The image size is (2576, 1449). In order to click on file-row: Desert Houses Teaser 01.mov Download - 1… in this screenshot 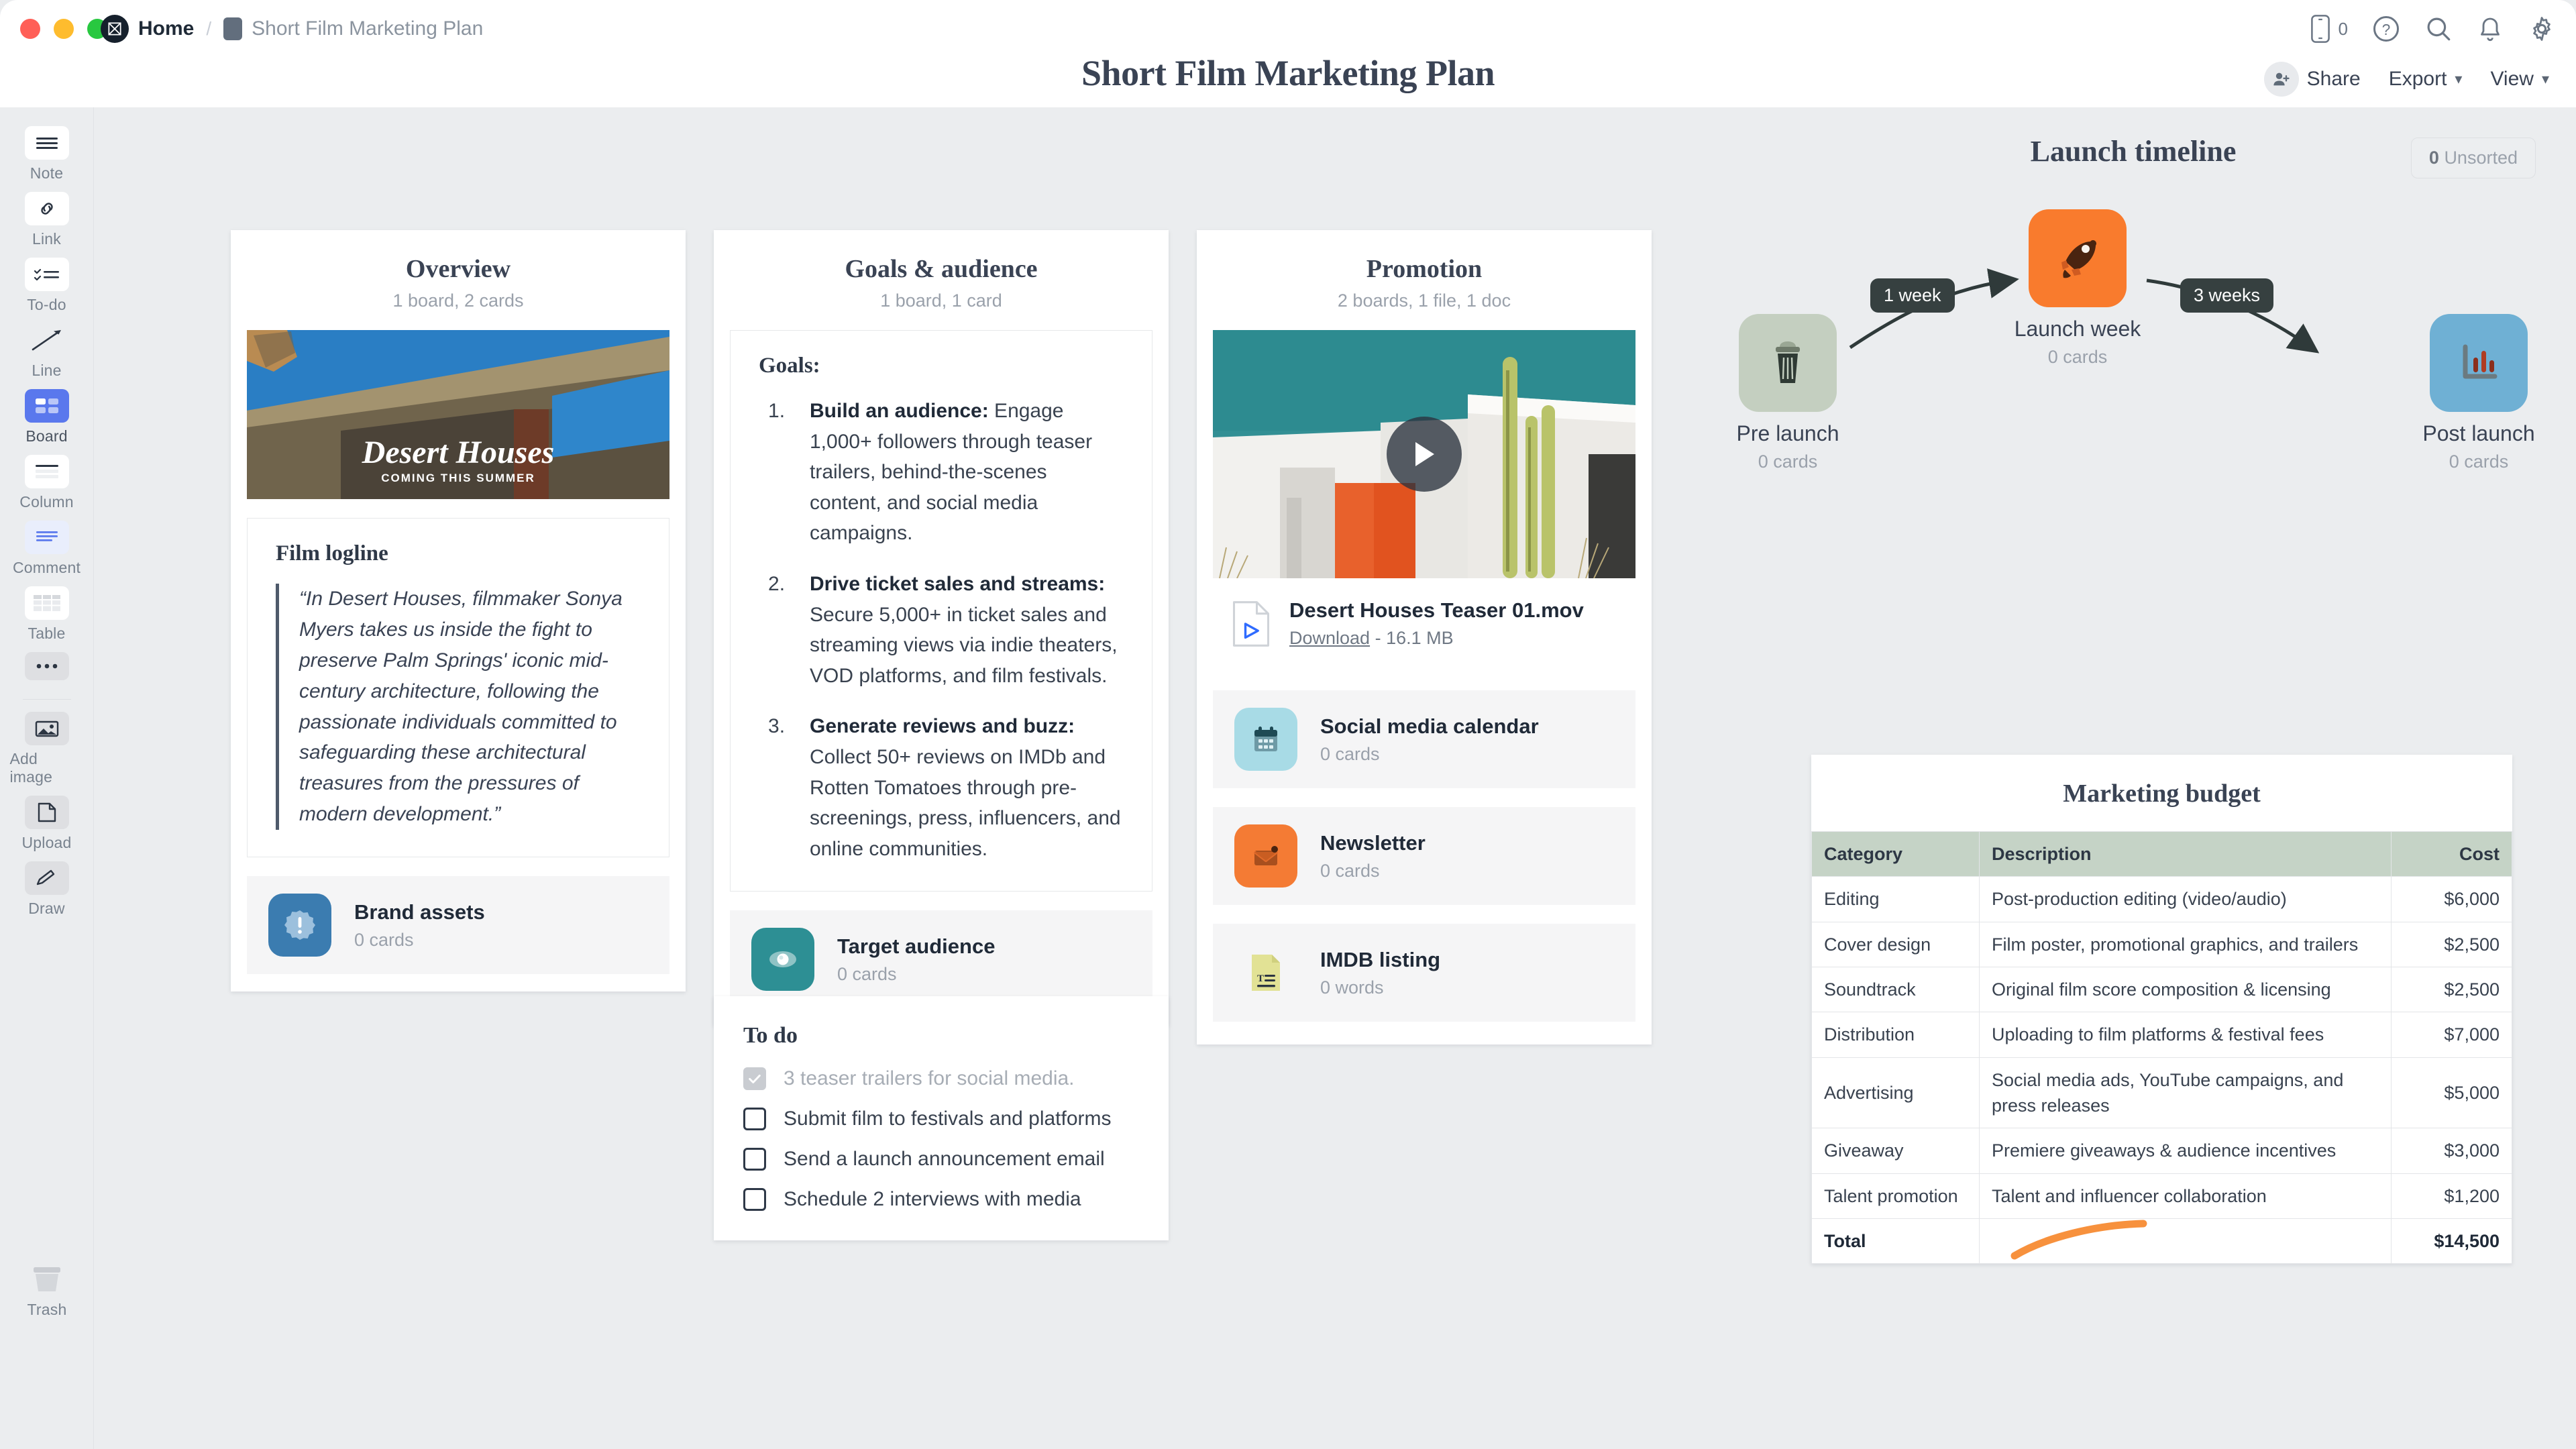, I will do `click(1424, 625)`.